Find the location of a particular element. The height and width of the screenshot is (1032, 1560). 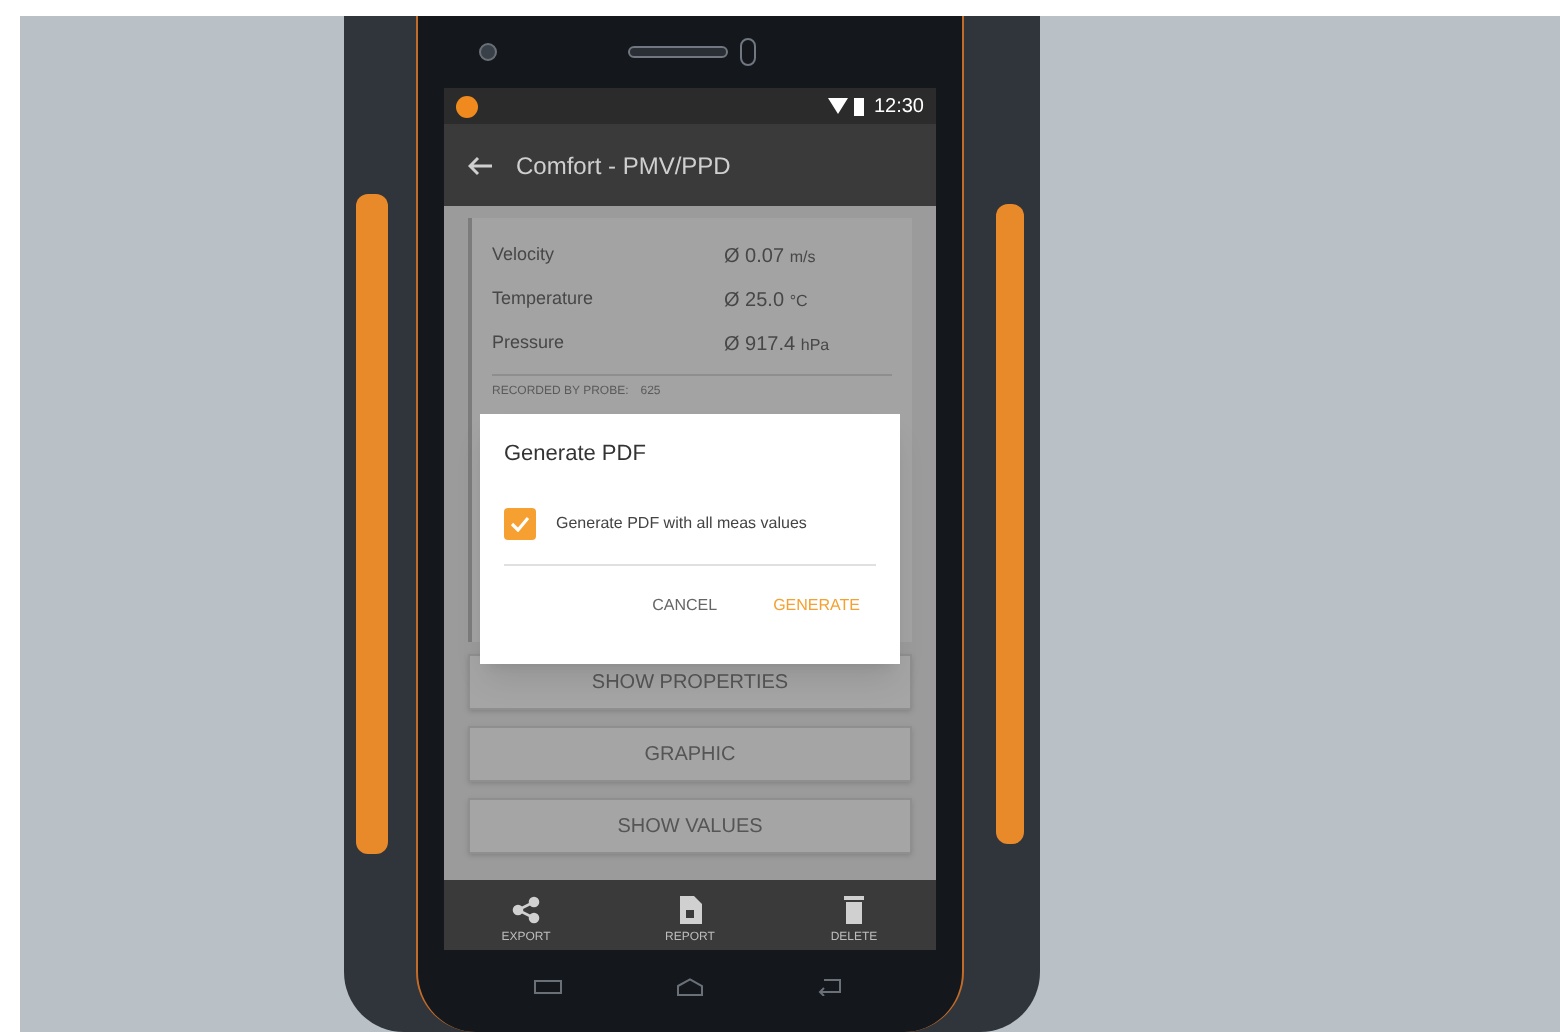

measurement-value: Ø 0.07 m/s is located at coordinates (771, 257).